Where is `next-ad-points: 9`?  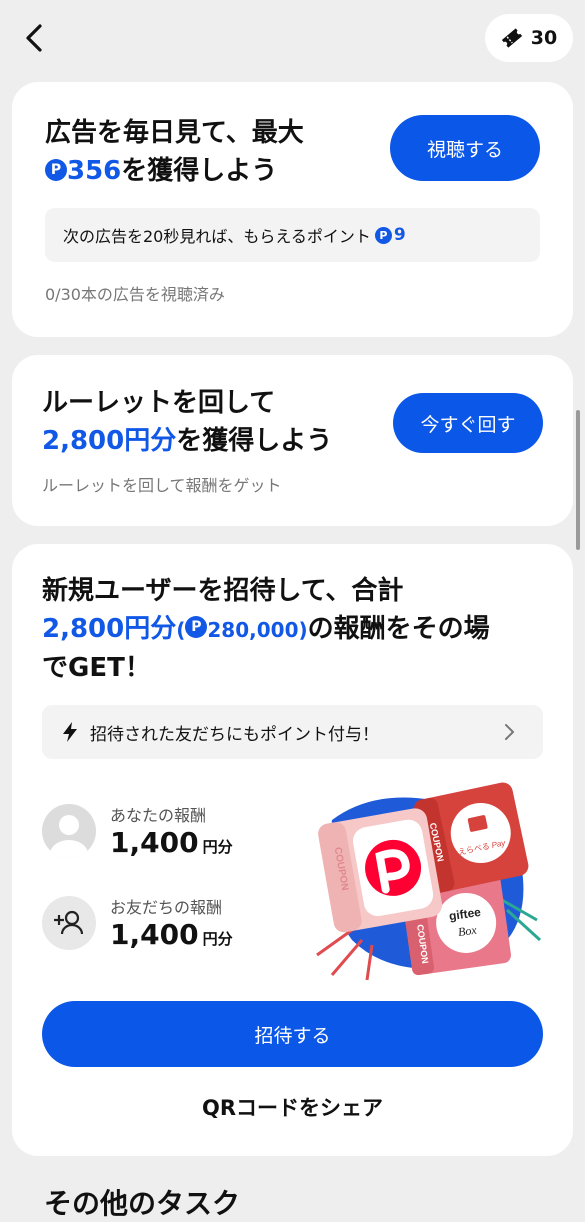 next-ad-points: 9 is located at coordinates (399, 235).